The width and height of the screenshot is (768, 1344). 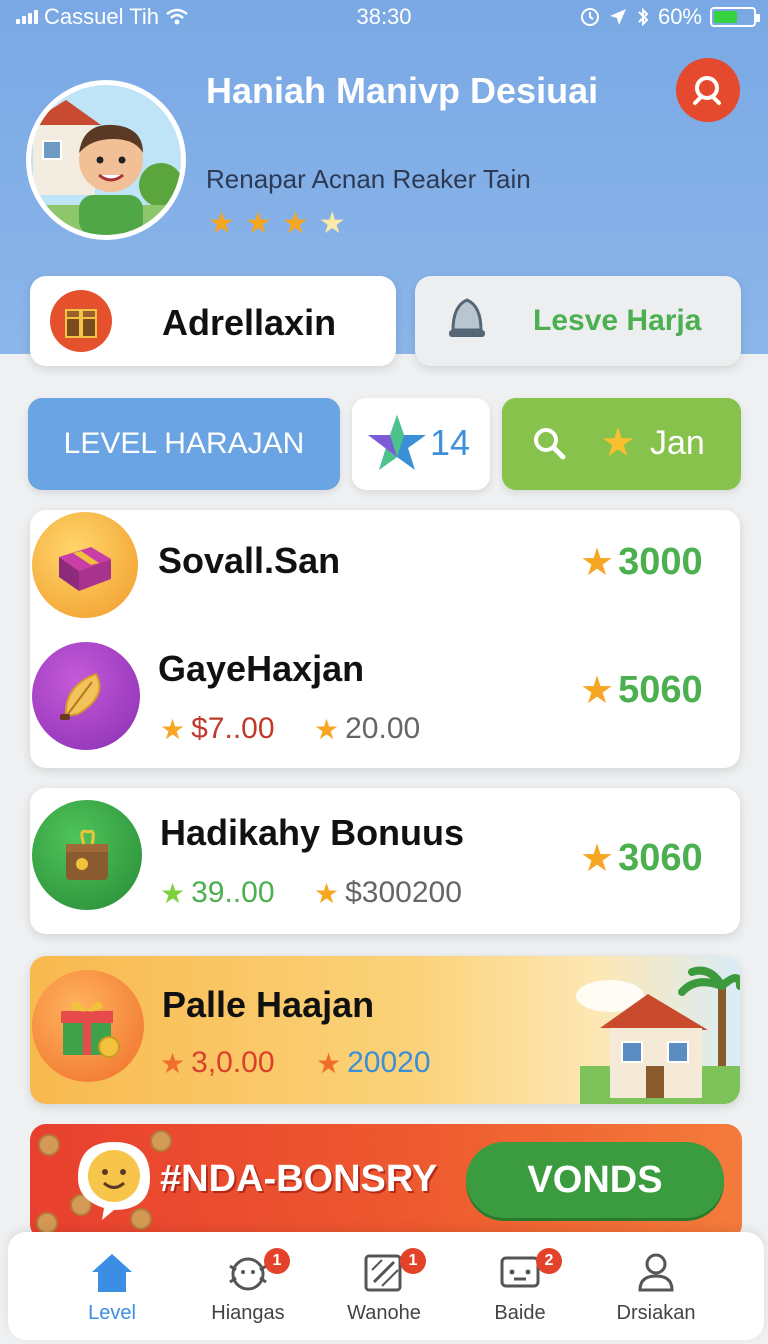 What do you see at coordinates (617, 17) in the screenshot?
I see `location-icon` at bounding box center [617, 17].